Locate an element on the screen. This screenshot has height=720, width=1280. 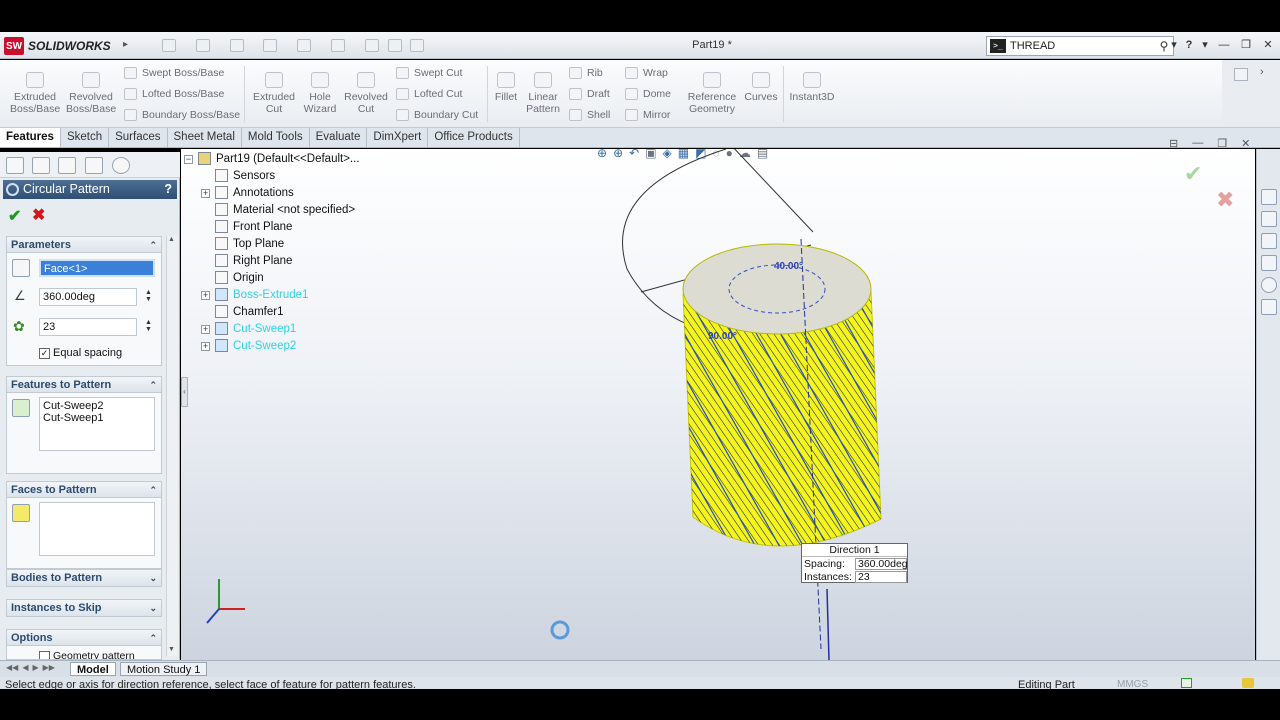
tree-item: Origin is located at coordinates (239, 277).